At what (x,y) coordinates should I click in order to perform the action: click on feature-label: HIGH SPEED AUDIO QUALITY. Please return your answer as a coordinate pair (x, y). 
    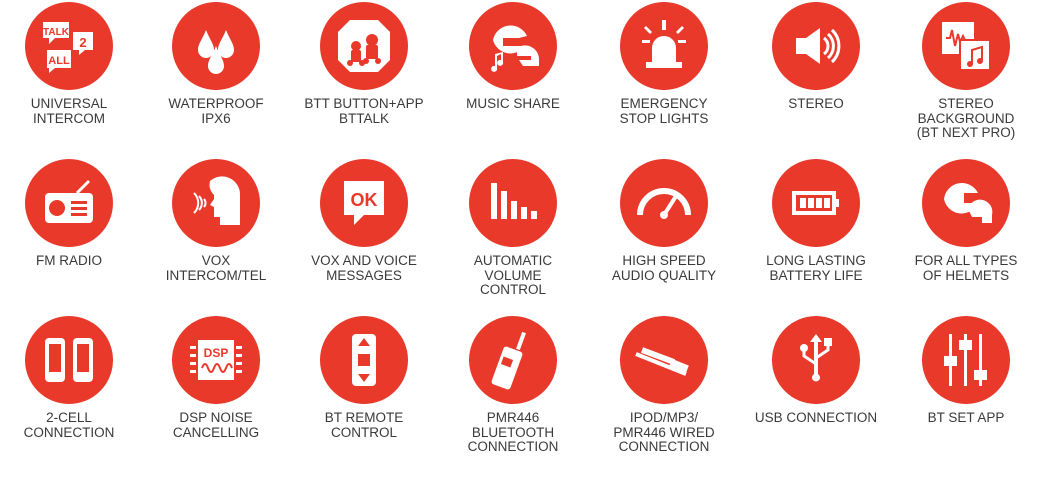
    Looking at the image, I should click on (664, 268).